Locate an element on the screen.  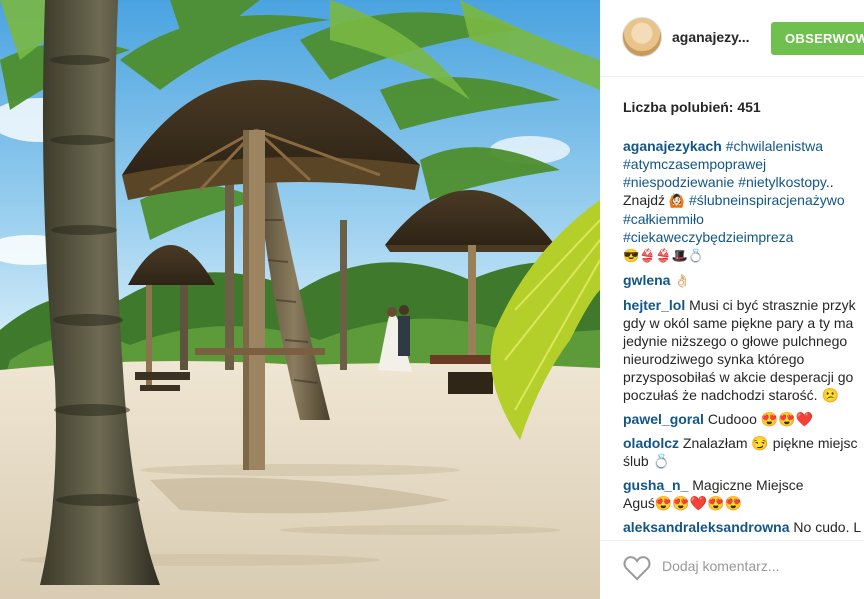
comment-line: nieurodziwego synka którego is located at coordinates (714, 359).